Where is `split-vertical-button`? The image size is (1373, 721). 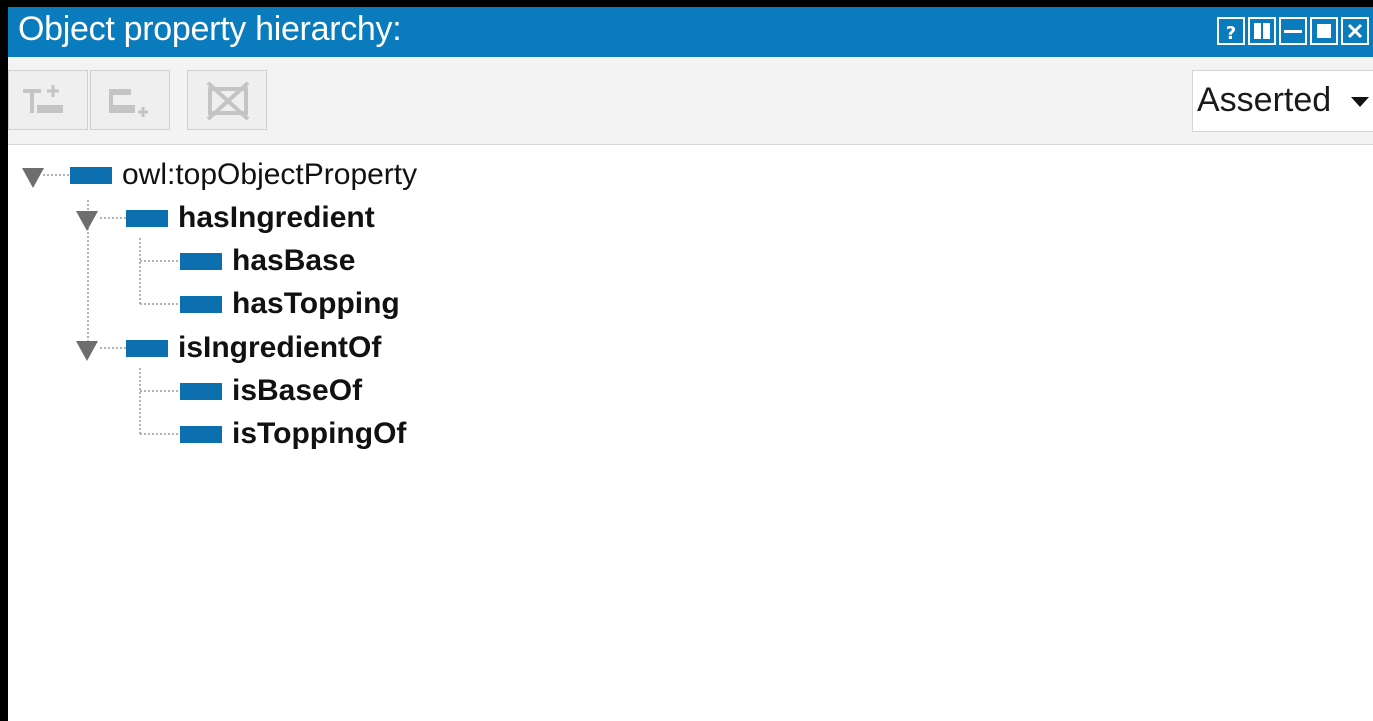 split-vertical-button is located at coordinates (1262, 31).